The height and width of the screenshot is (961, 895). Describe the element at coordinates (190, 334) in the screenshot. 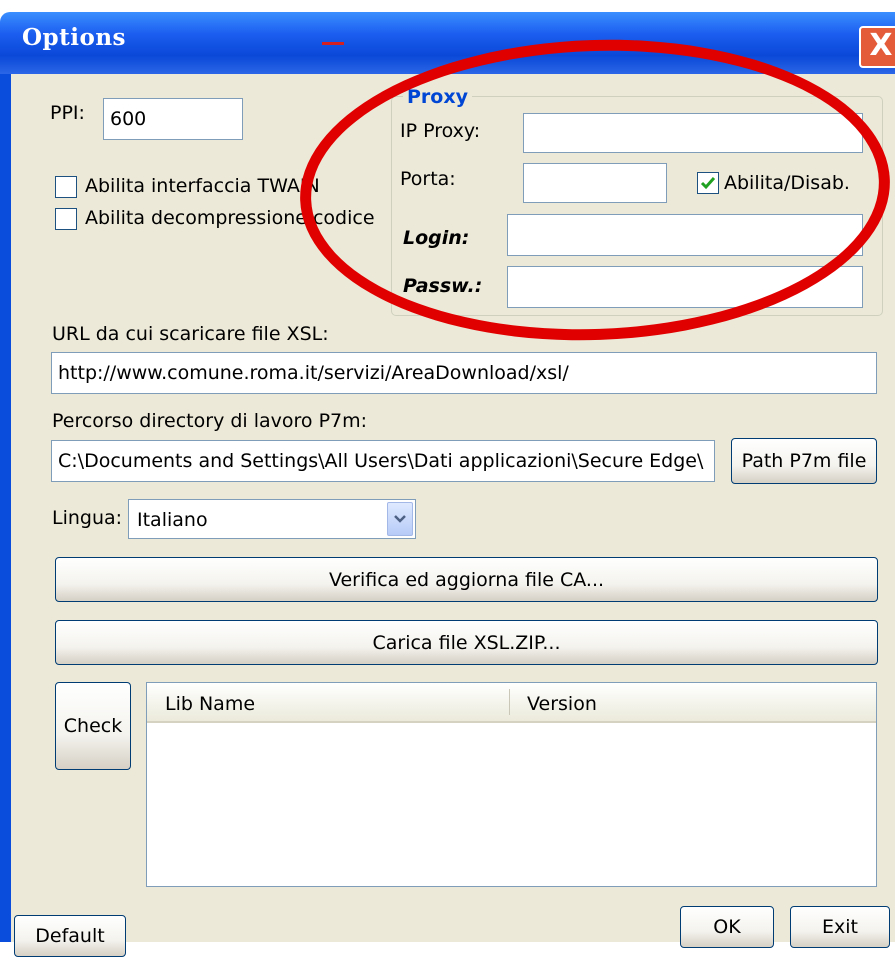

I see `xsl-url-label: URL da cui scaricare file XSL:` at that location.